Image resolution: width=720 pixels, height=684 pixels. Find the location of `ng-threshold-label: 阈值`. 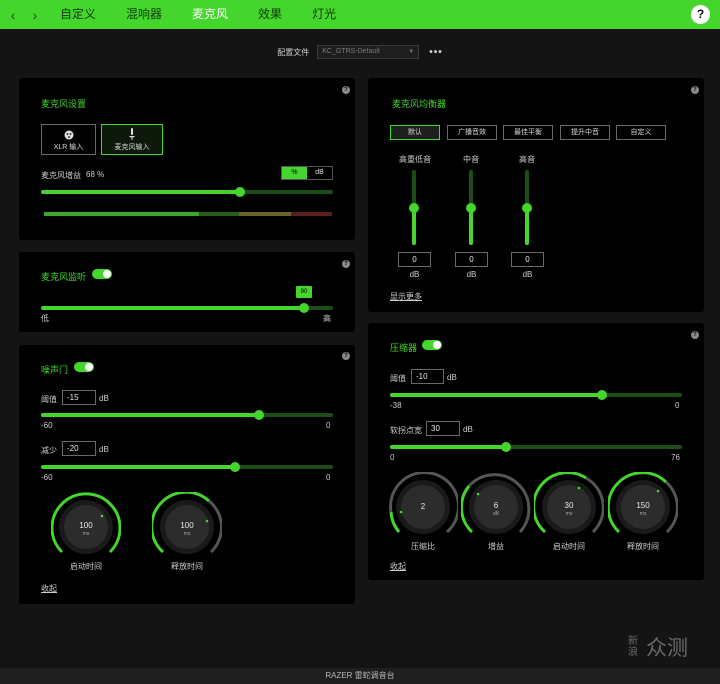

ng-threshold-label: 阈值 is located at coordinates (49, 399).